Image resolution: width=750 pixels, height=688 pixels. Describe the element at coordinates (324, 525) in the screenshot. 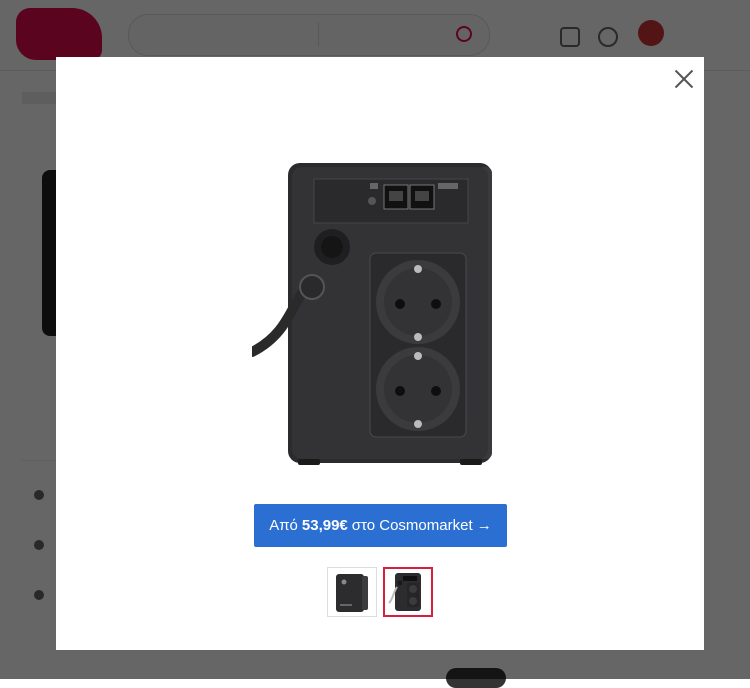

I see `cta-price: 53,99€` at that location.